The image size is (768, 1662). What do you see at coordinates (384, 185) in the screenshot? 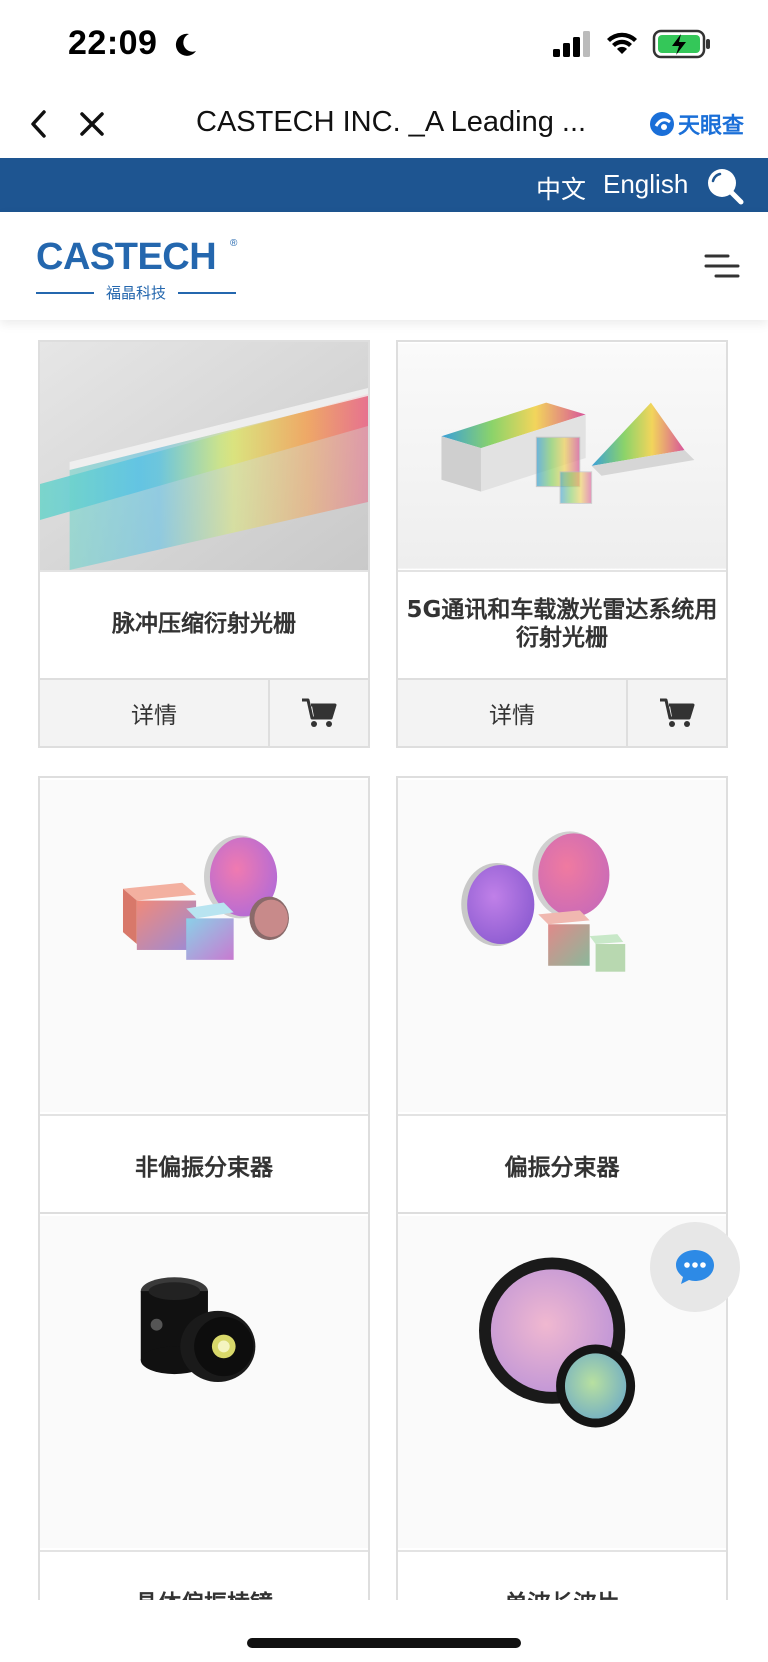
I see `language-bar: 中文 English` at bounding box center [384, 185].